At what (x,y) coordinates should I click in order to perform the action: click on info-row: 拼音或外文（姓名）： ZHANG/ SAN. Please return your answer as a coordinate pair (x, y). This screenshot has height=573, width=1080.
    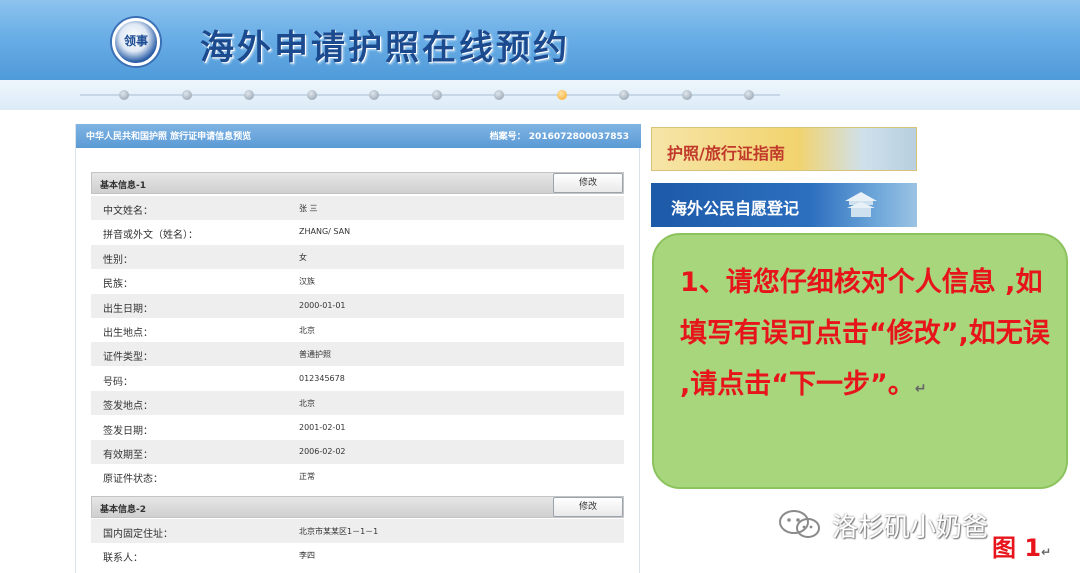
    Looking at the image, I should click on (357, 232).